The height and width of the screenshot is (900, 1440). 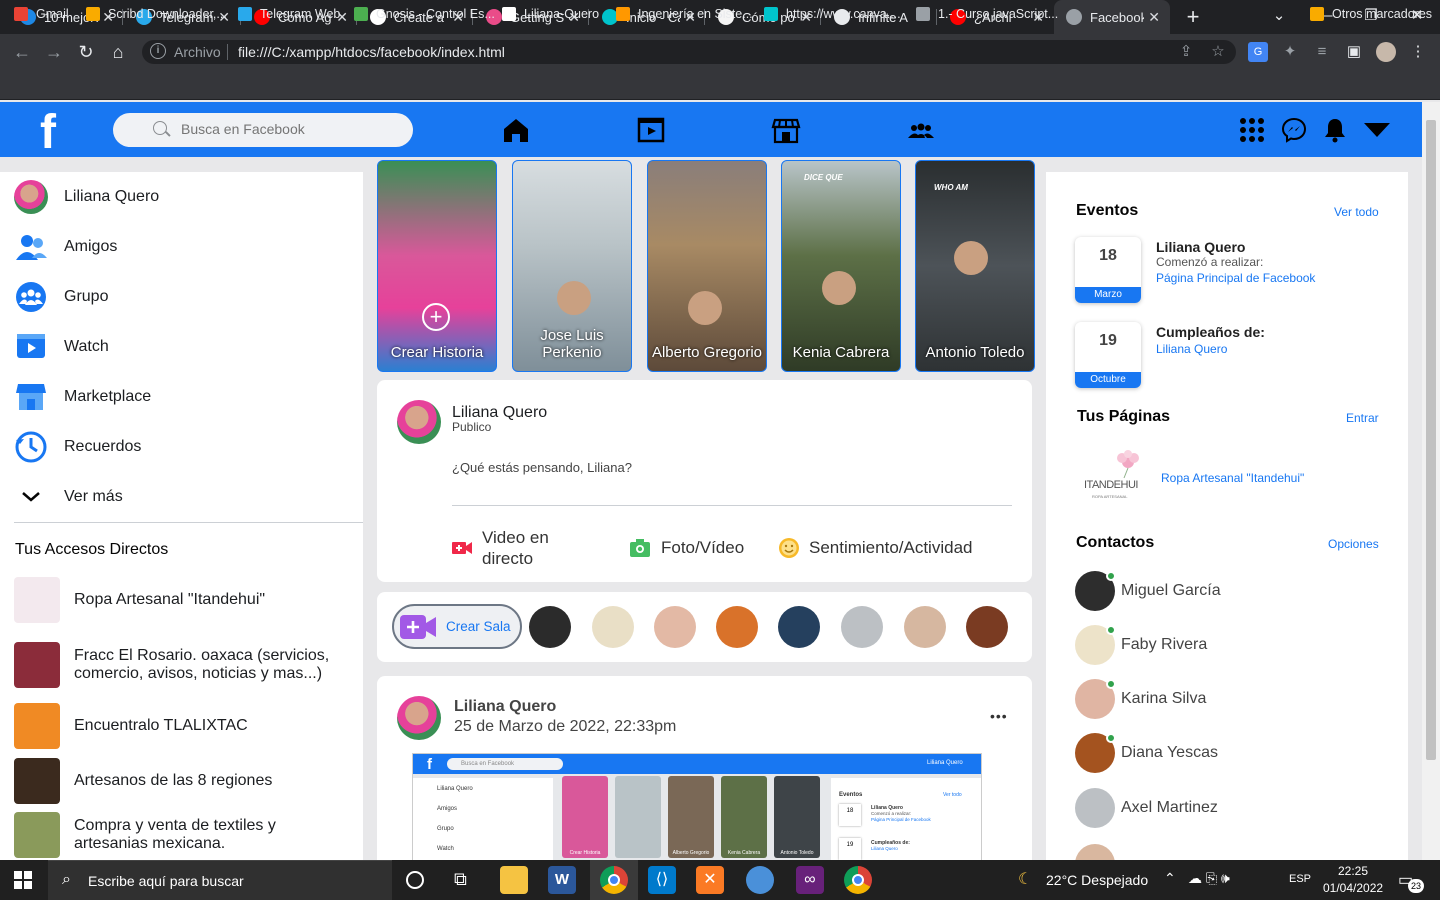 What do you see at coordinates (1335, 130) in the screenshot?
I see `notifications-bell-icon` at bounding box center [1335, 130].